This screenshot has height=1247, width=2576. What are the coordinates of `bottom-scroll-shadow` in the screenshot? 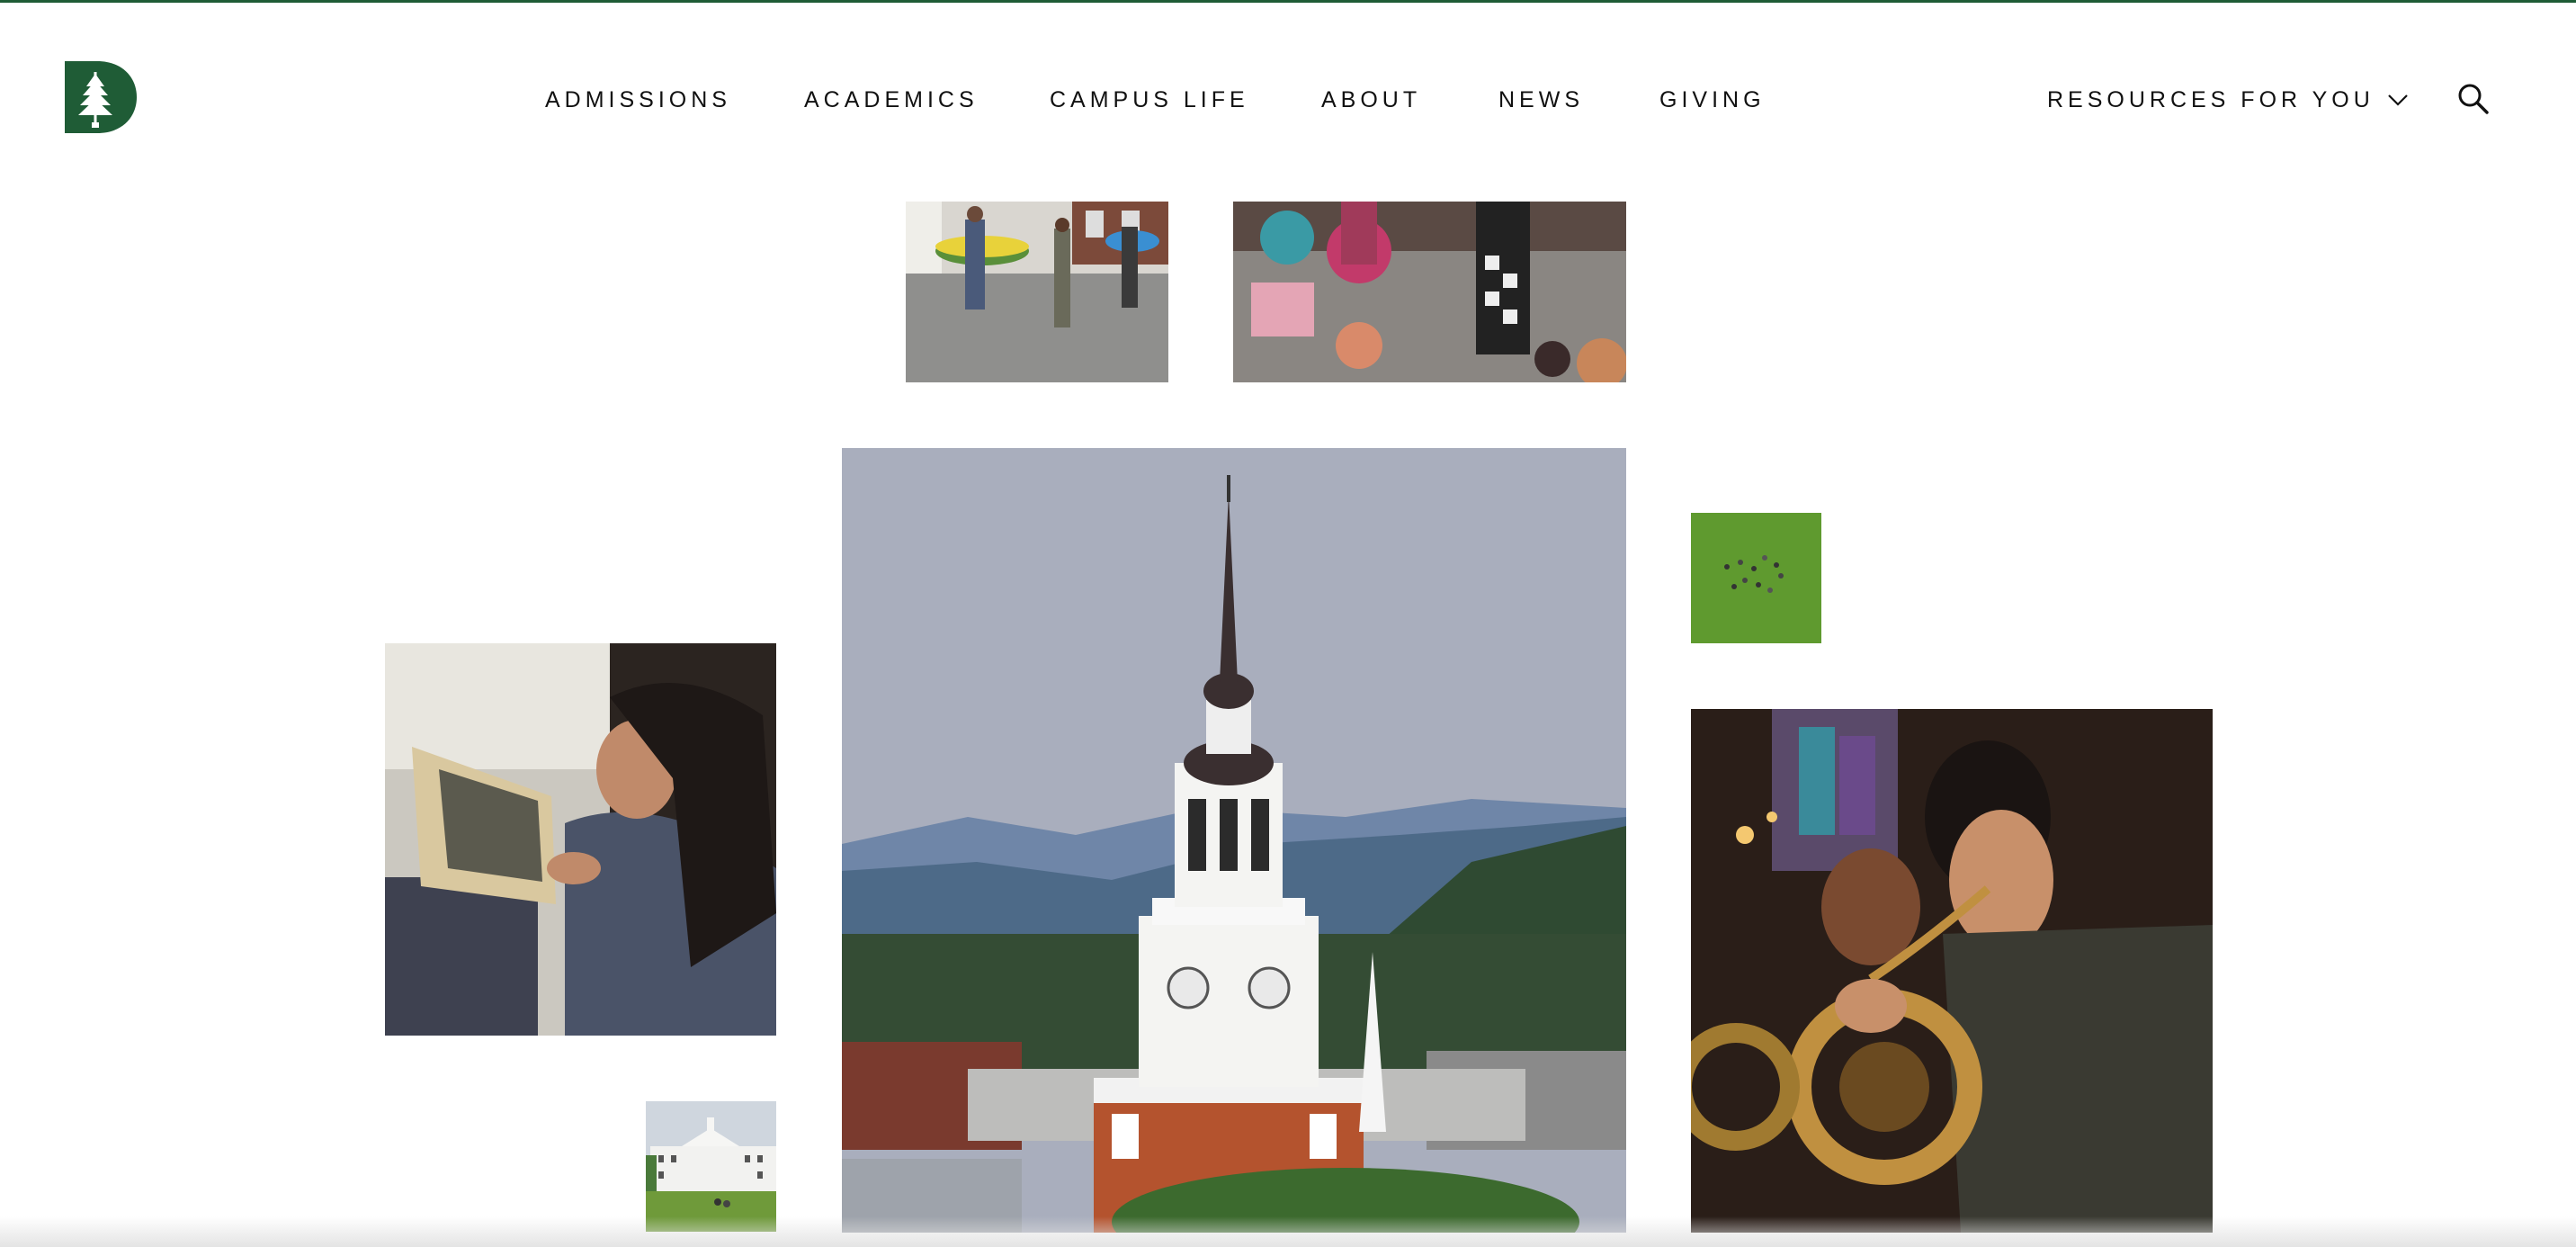 It's located at (1288, 1231).